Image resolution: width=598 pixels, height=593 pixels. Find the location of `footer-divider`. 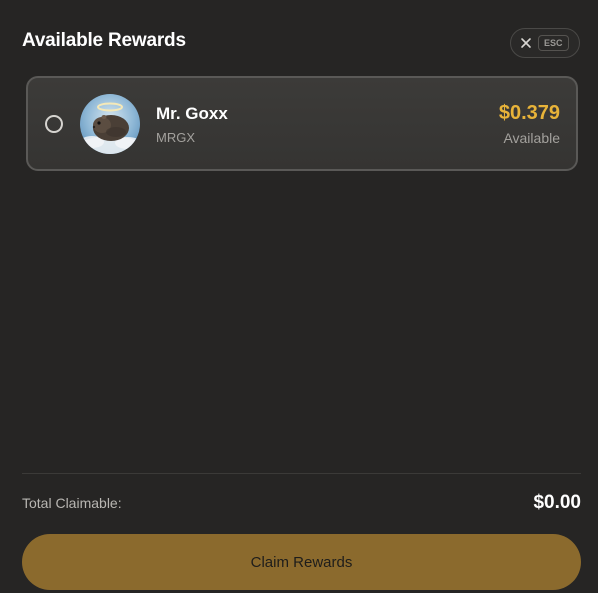

footer-divider is located at coordinates (301, 473).